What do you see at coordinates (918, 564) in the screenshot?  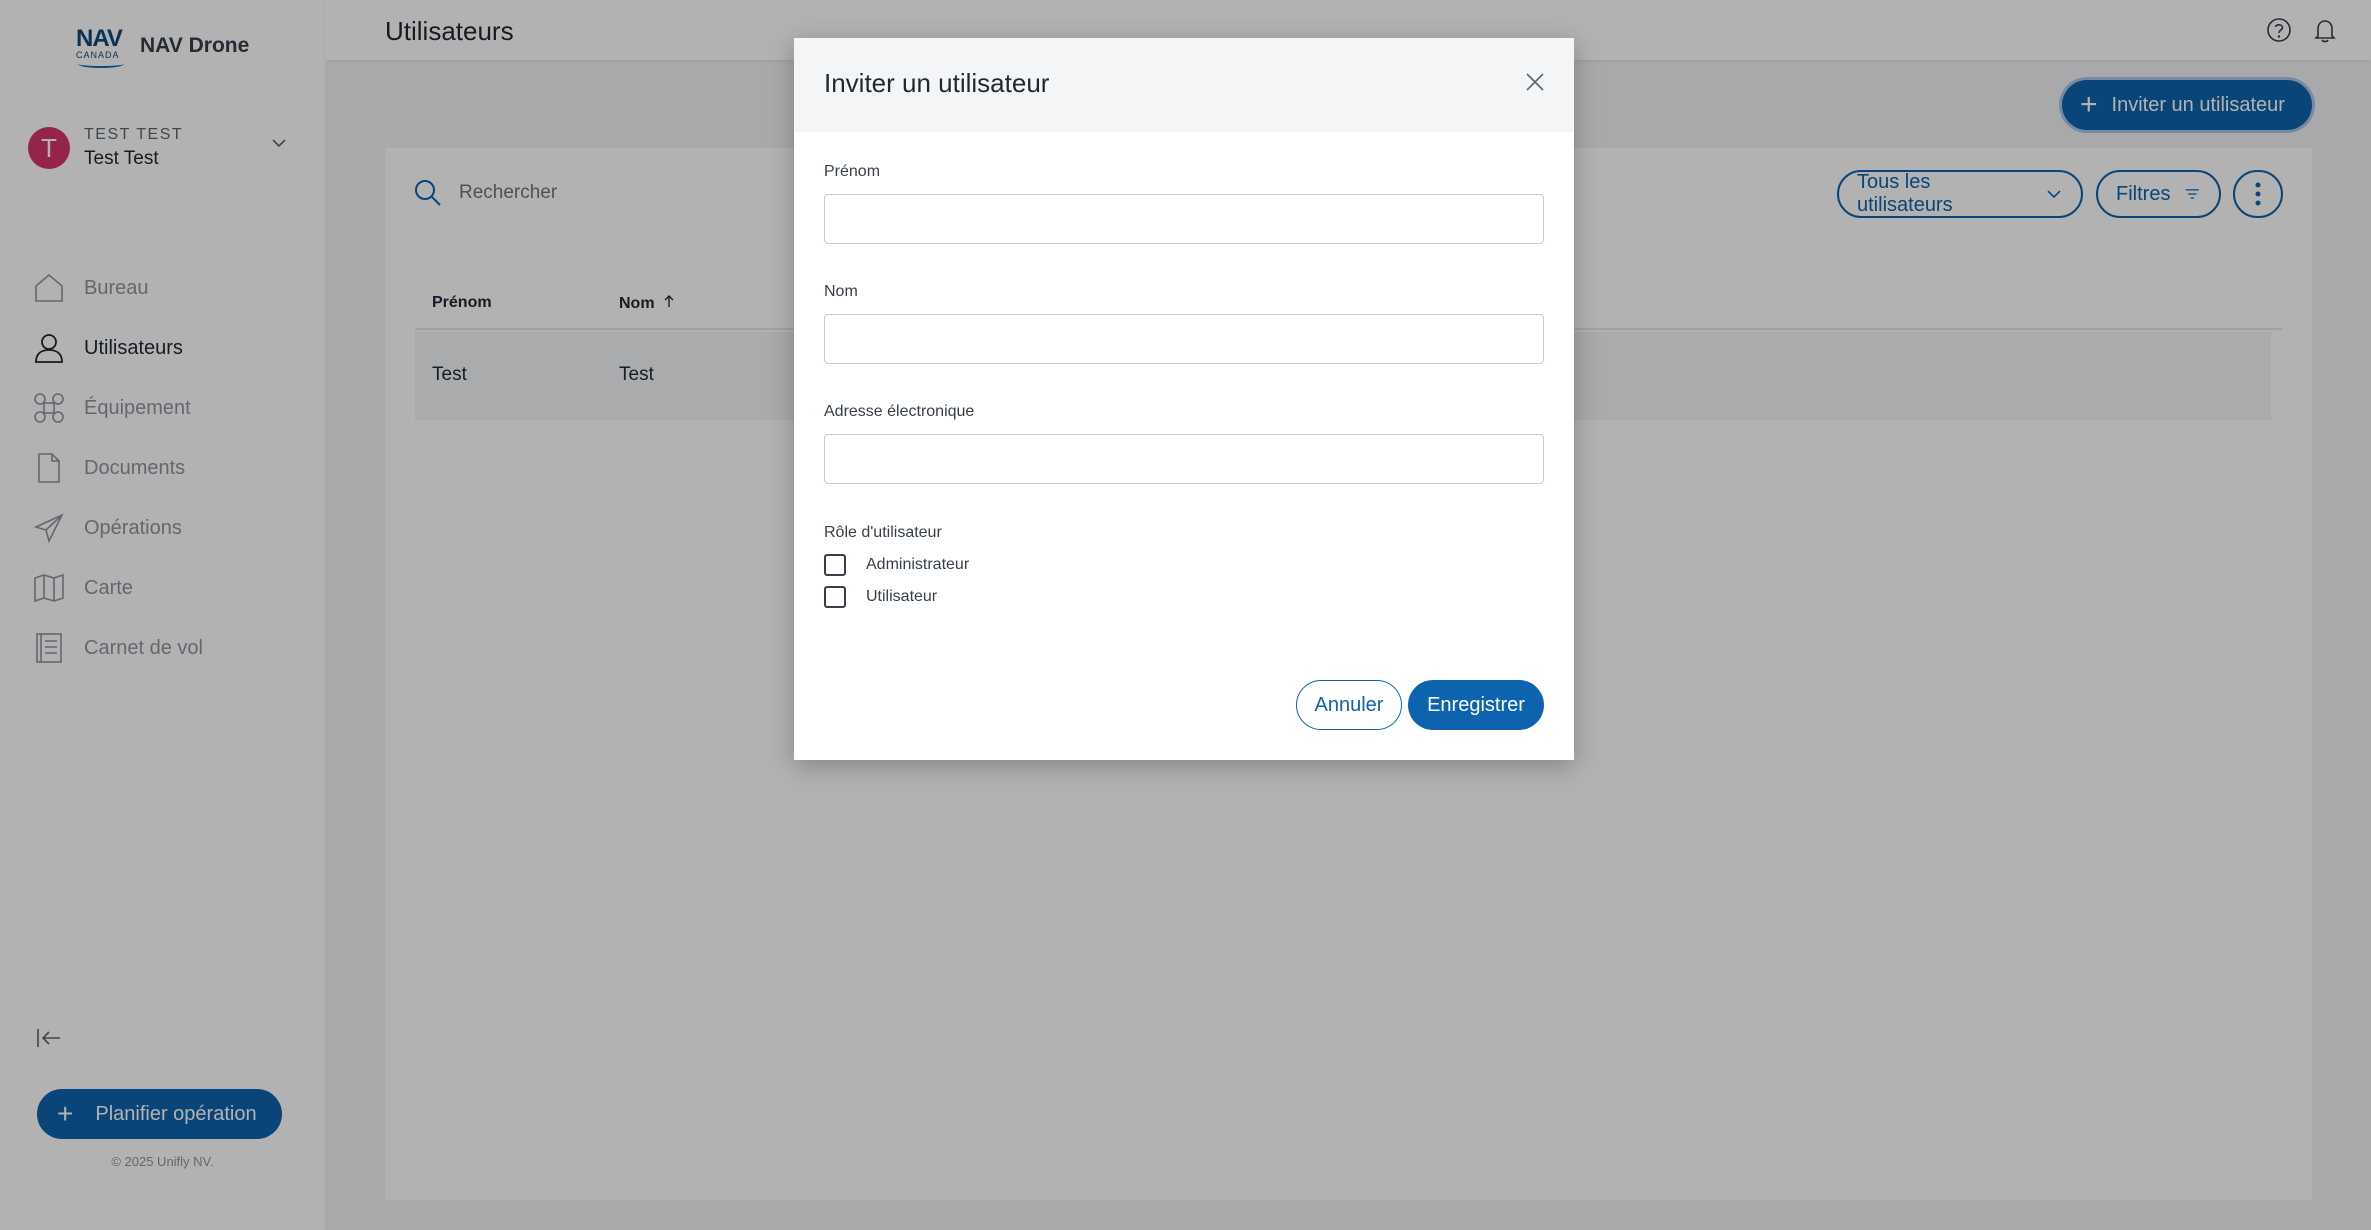 I see `role-option-label: Administrateur` at bounding box center [918, 564].